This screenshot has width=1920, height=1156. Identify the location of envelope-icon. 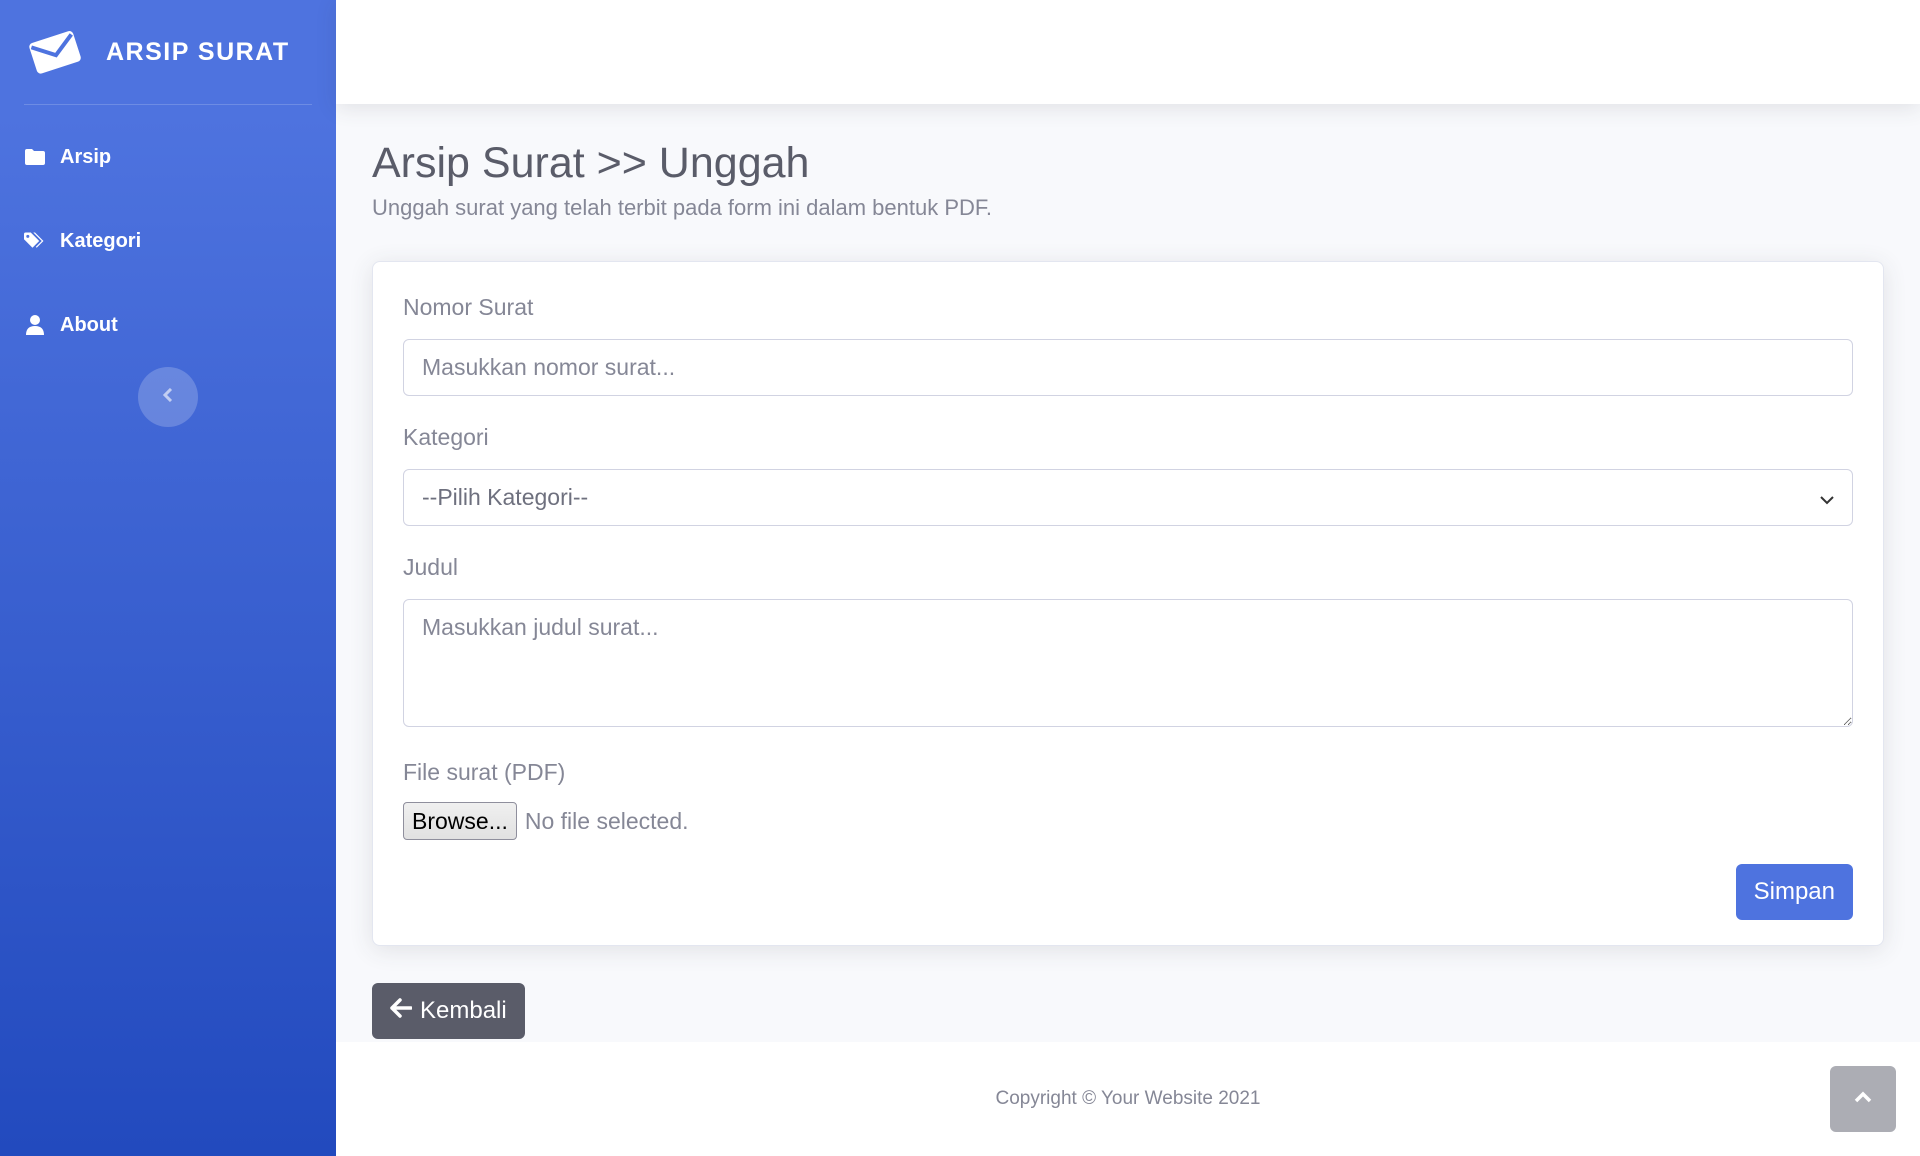
(56, 52).